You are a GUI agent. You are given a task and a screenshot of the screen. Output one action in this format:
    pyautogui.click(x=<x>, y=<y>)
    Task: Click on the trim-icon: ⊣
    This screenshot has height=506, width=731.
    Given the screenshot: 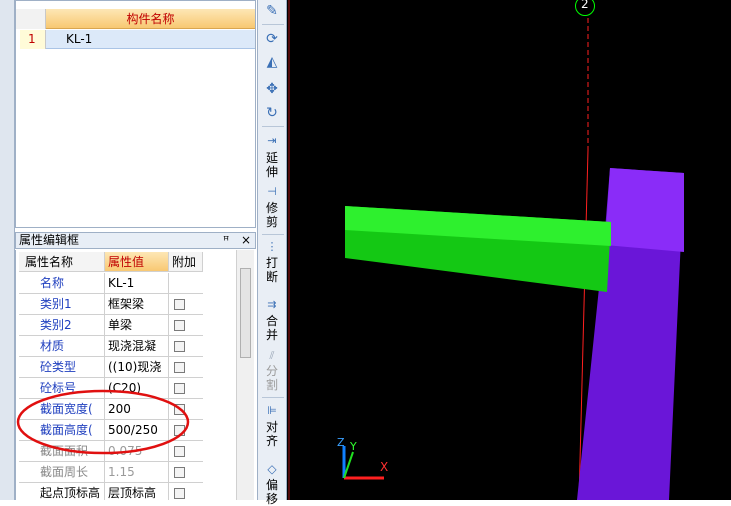 What is the action you would take?
    pyautogui.click(x=272, y=192)
    